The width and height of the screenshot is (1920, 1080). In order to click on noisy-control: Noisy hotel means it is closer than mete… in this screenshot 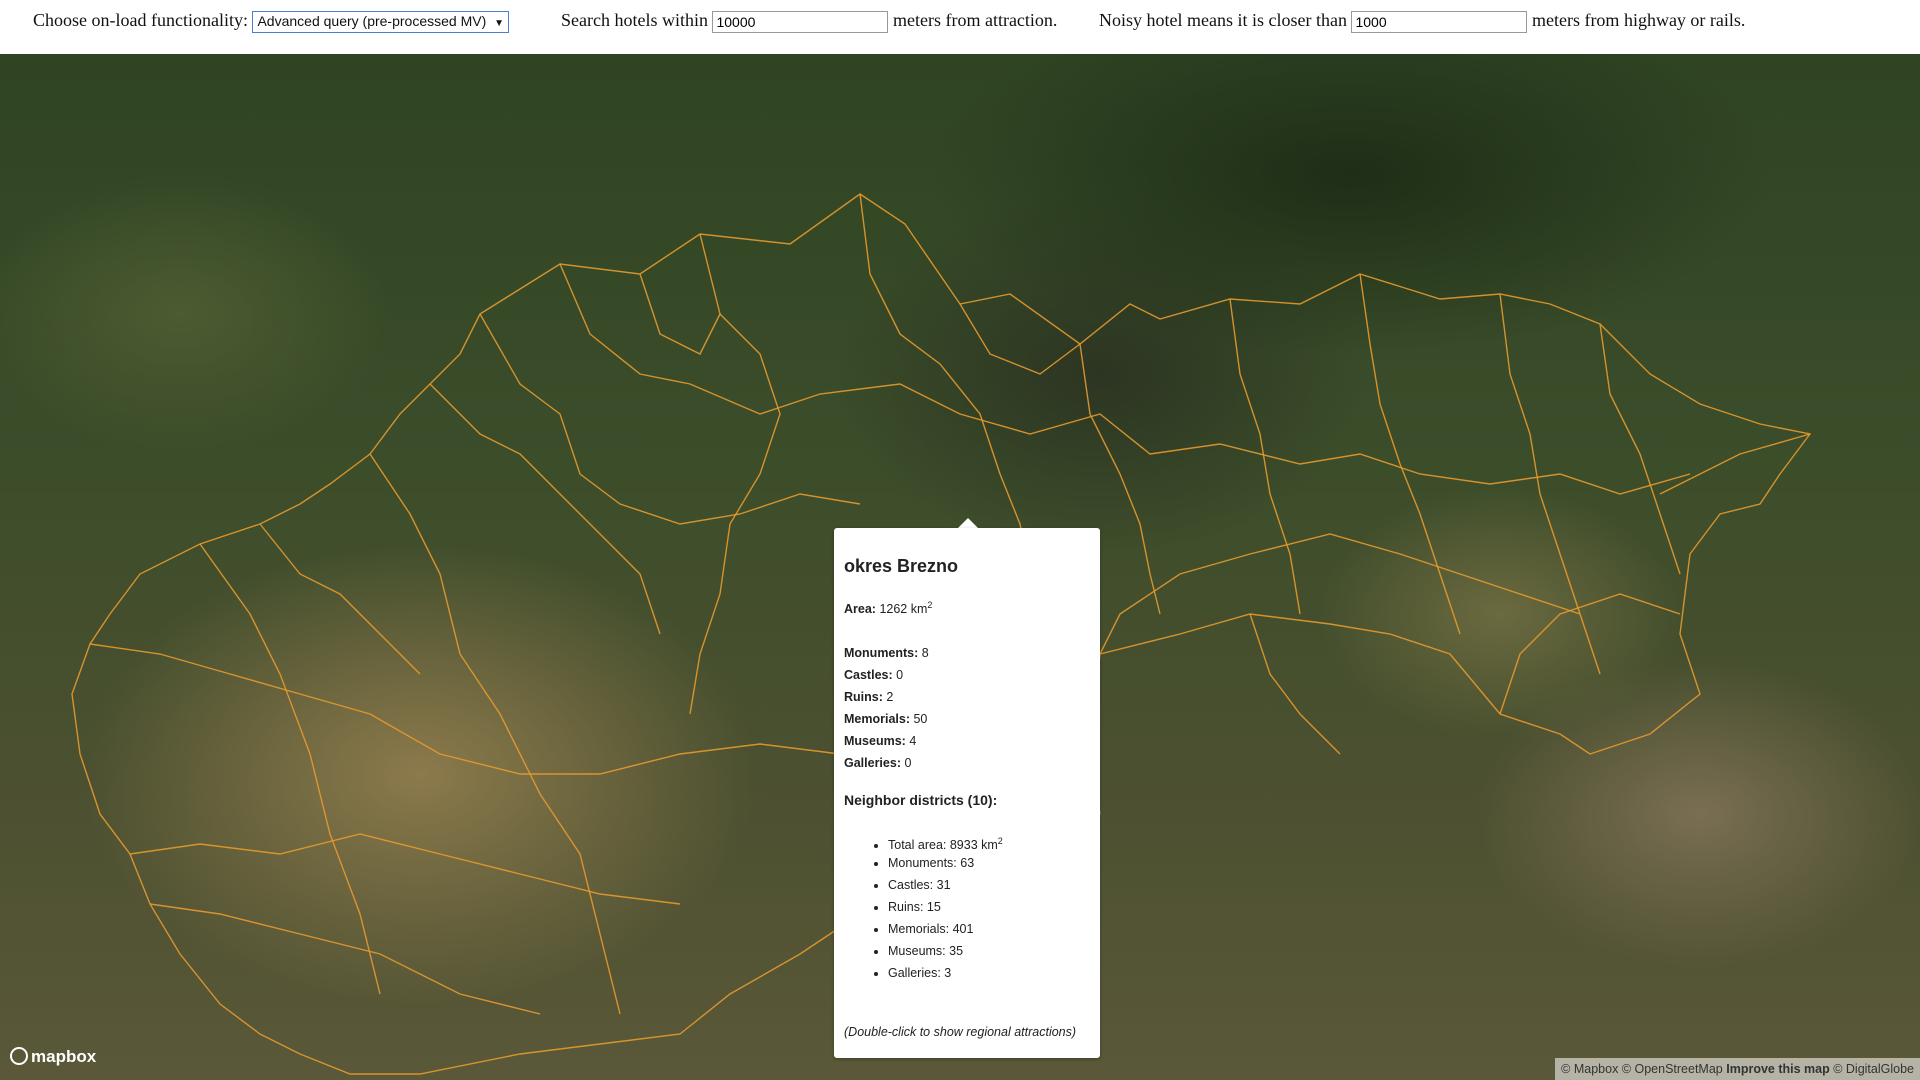, I will do `click(1422, 21)`.